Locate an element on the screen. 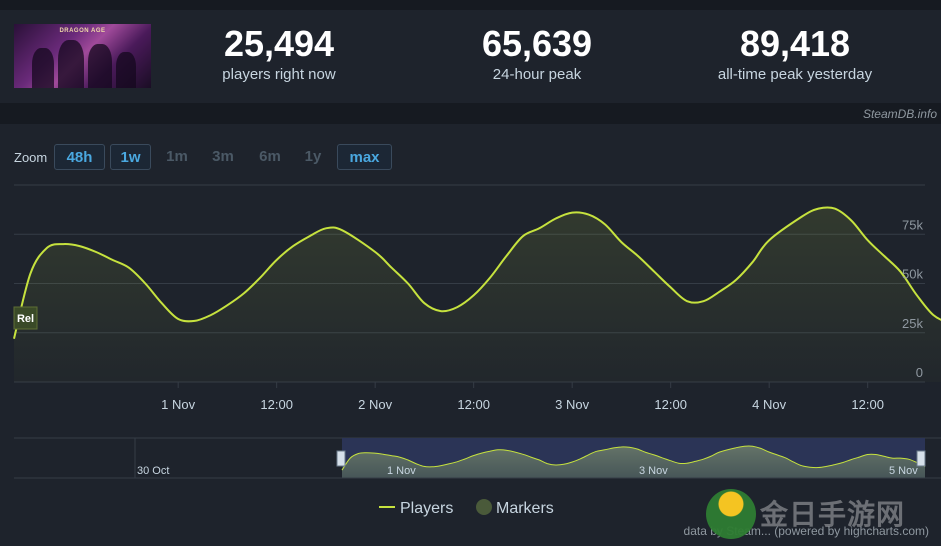  y-tick-label: 50k is located at coordinates (912, 274).